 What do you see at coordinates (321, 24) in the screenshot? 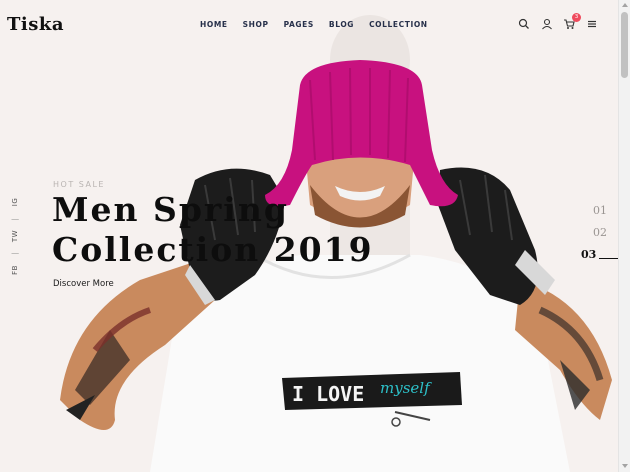
I see `main-nav: HOME SHOP PAGES BLOG COLLECTION` at bounding box center [321, 24].